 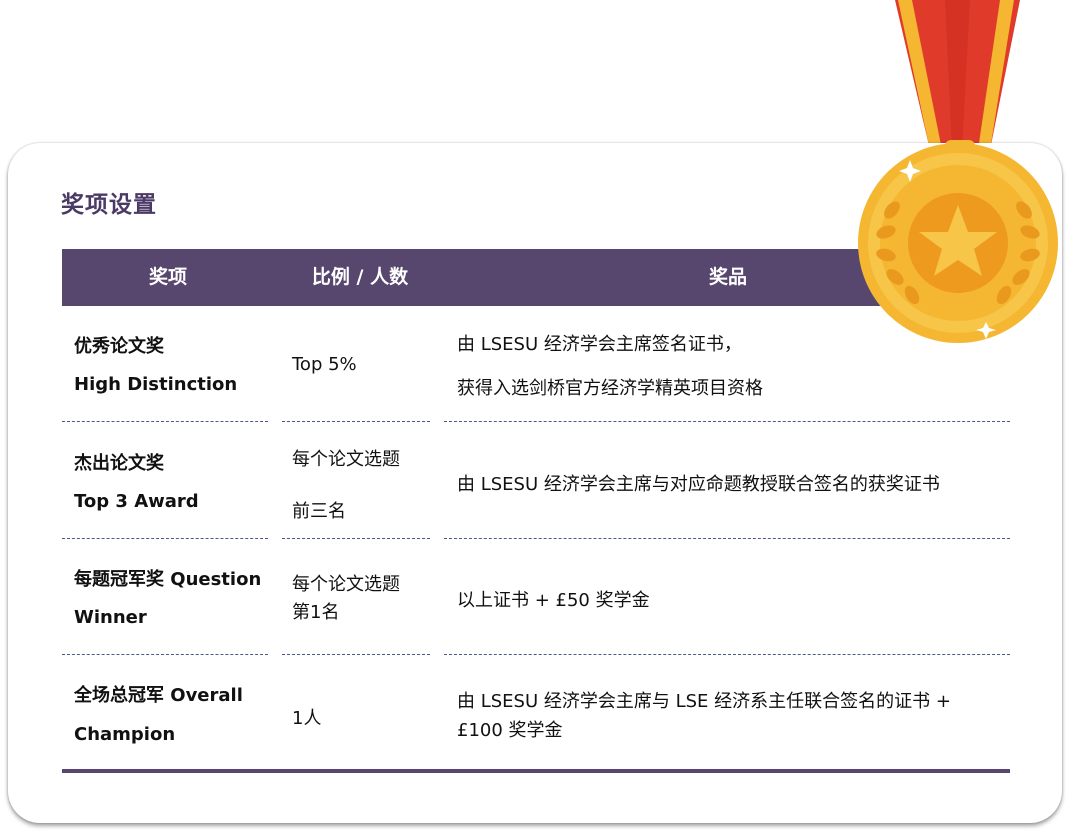 I want to click on award-cell: 杰出论文奖 Top 3 Award, so click(x=174, y=481).